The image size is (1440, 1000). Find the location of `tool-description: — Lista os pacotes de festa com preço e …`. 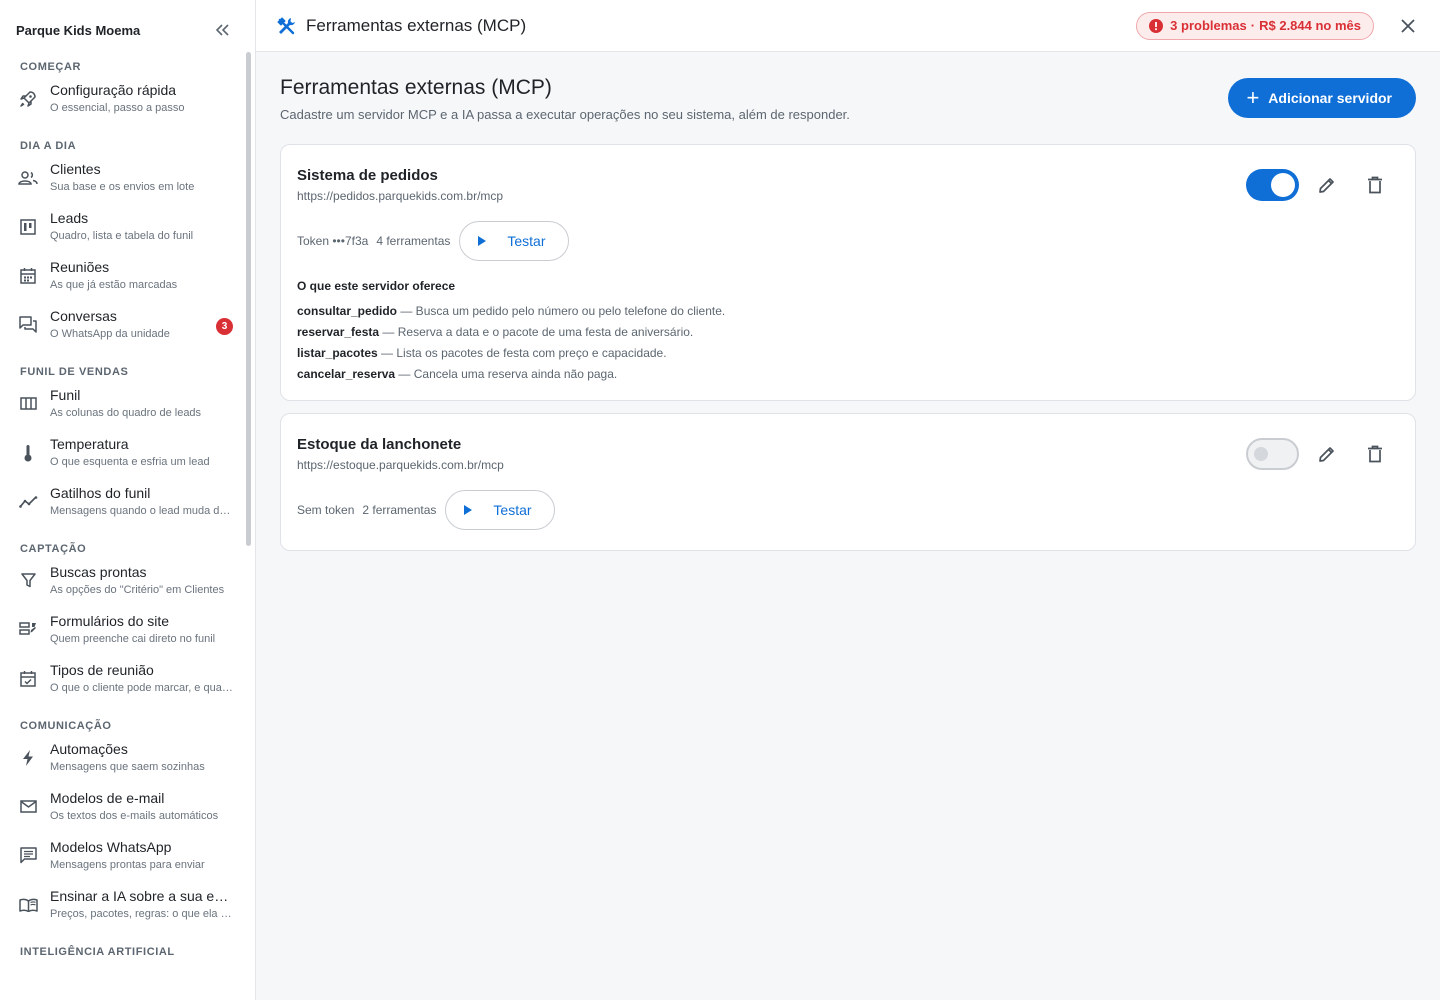

tool-description: — Lista os pacotes de festa com preço e … is located at coordinates (522, 353).